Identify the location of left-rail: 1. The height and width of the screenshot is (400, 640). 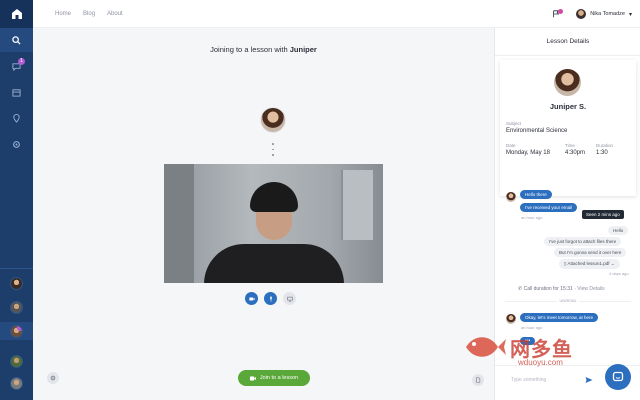
(16, 200).